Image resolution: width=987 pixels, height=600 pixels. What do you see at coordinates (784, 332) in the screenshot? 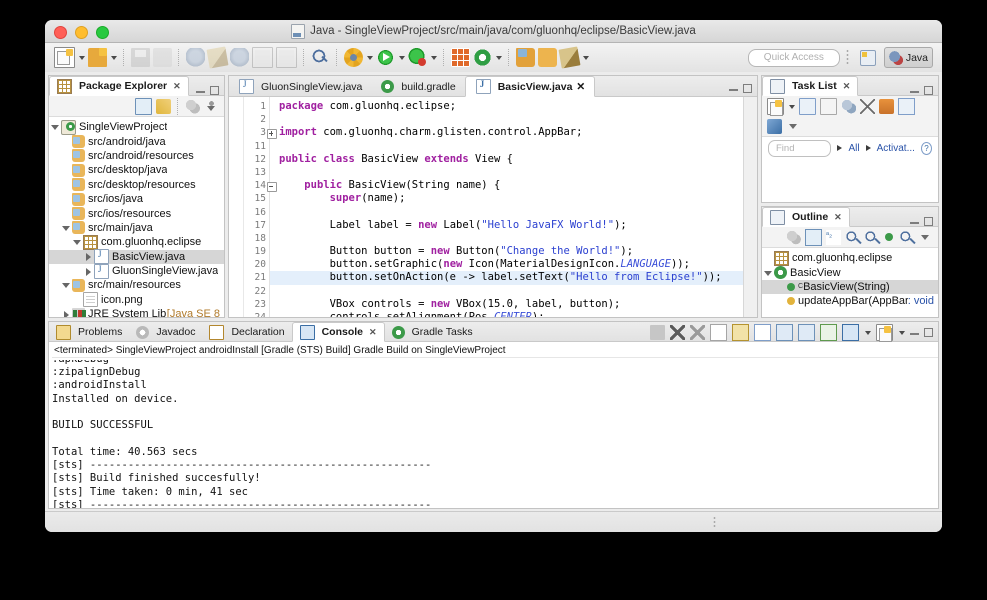
I see `pin-console-icon` at bounding box center [784, 332].